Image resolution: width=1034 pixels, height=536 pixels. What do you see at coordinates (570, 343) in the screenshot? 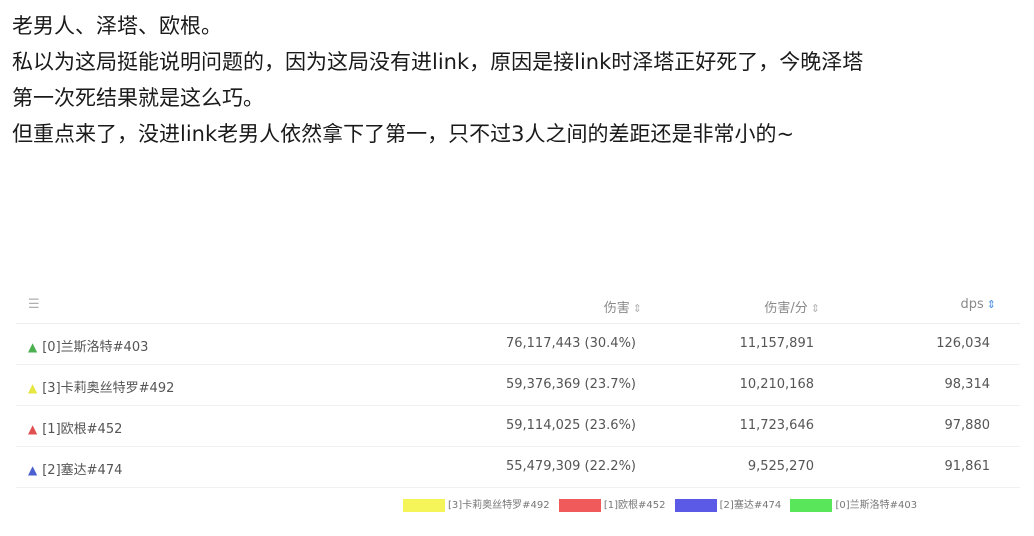
I see `damage-cell: 76,117,443 (30.4%)` at bounding box center [570, 343].